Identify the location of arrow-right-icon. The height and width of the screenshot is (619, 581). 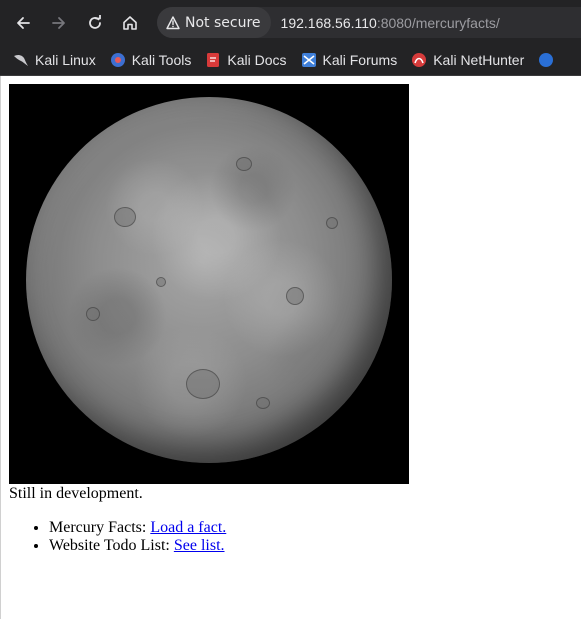
(58, 23).